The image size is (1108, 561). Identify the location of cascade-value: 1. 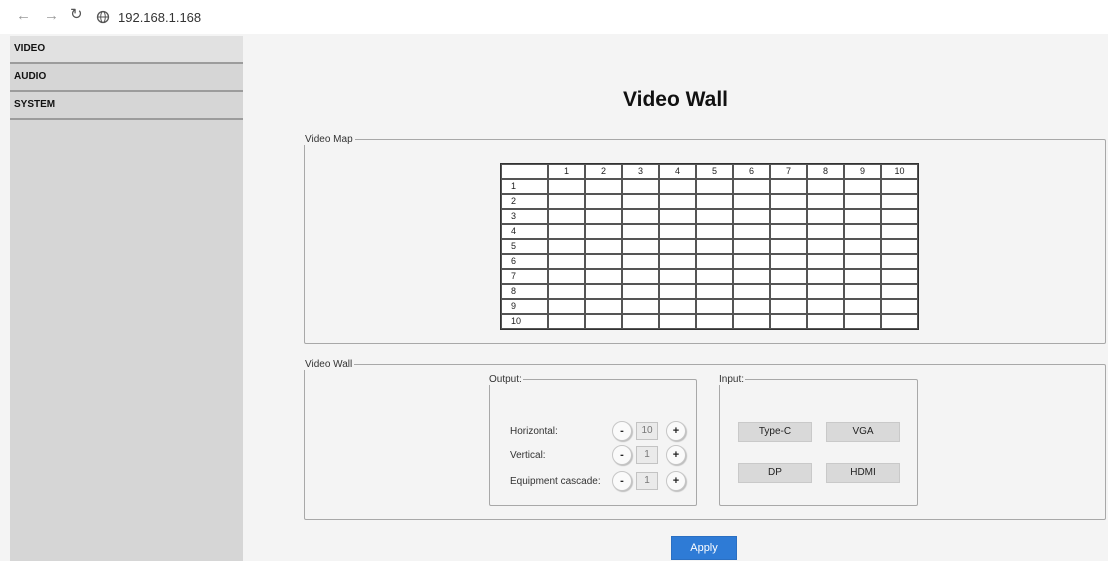
(647, 481).